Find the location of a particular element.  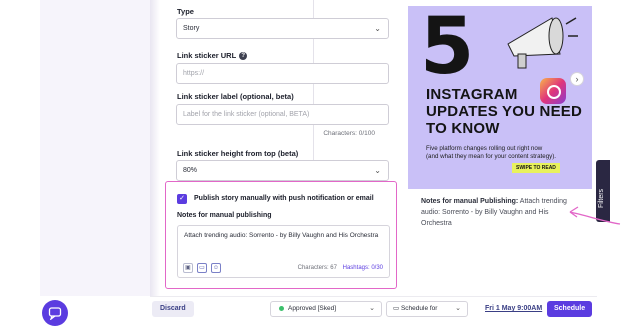

approval-status-select: Approved [Sked] ⌄ is located at coordinates (326, 309).